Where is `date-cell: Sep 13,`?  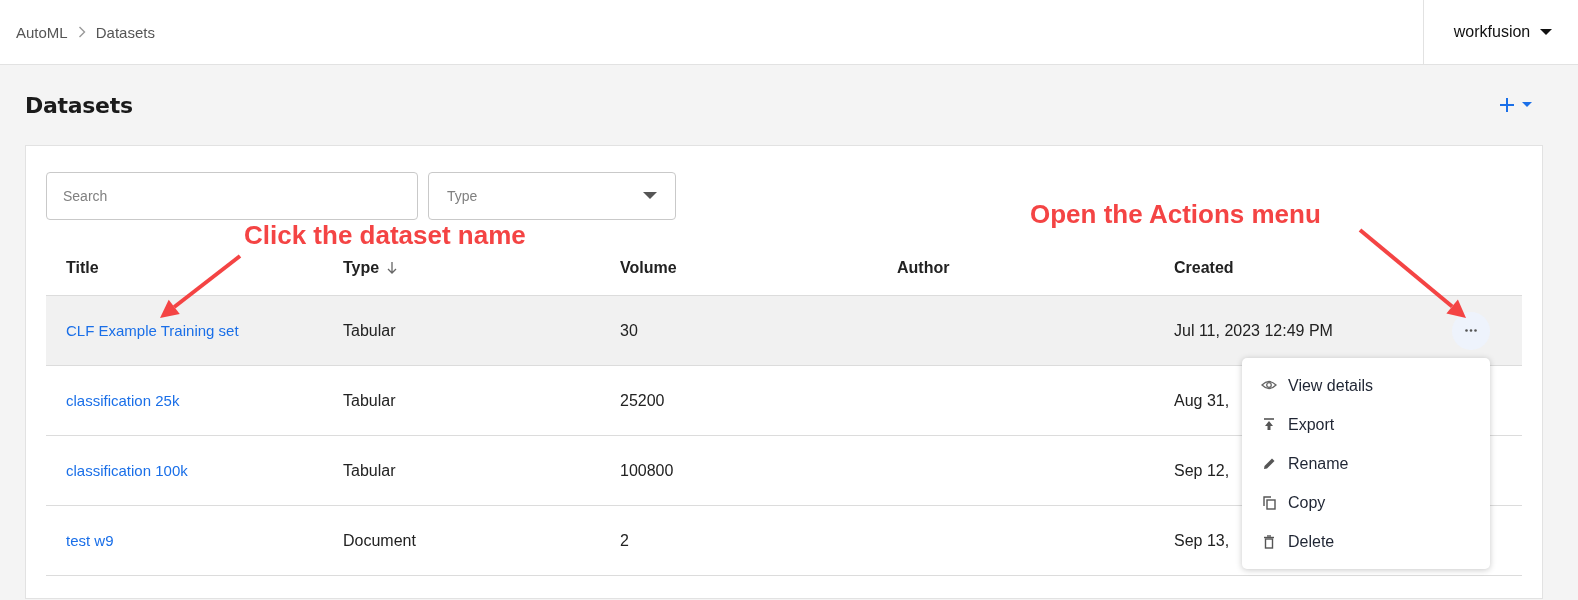 date-cell: Sep 13, is located at coordinates (1202, 540).